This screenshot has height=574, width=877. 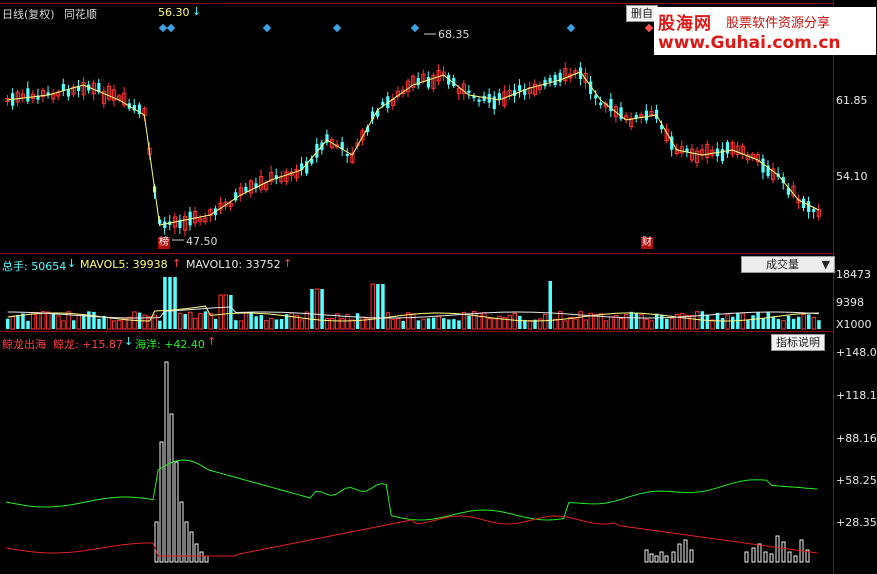 What do you see at coordinates (28, 14) in the screenshot?
I see `period-label: 日线(复权)` at bounding box center [28, 14].